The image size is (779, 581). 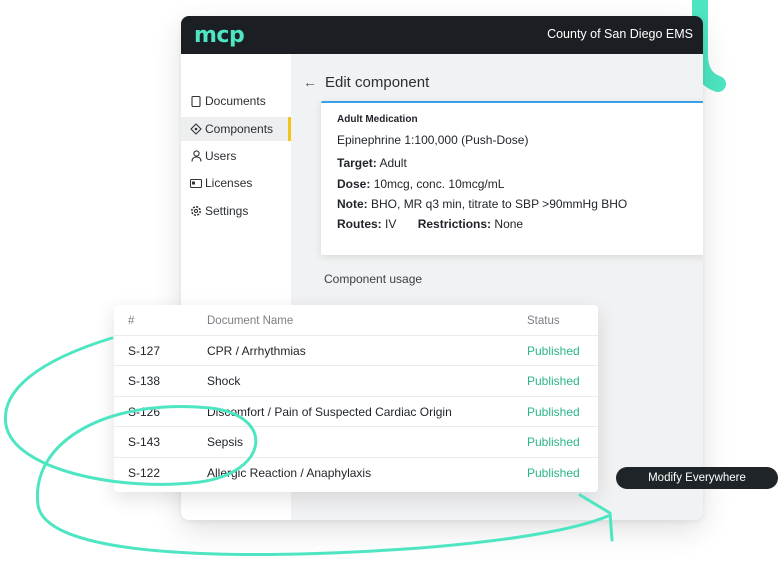 I want to click on sidebar-item-users: Users, so click(x=236, y=156).